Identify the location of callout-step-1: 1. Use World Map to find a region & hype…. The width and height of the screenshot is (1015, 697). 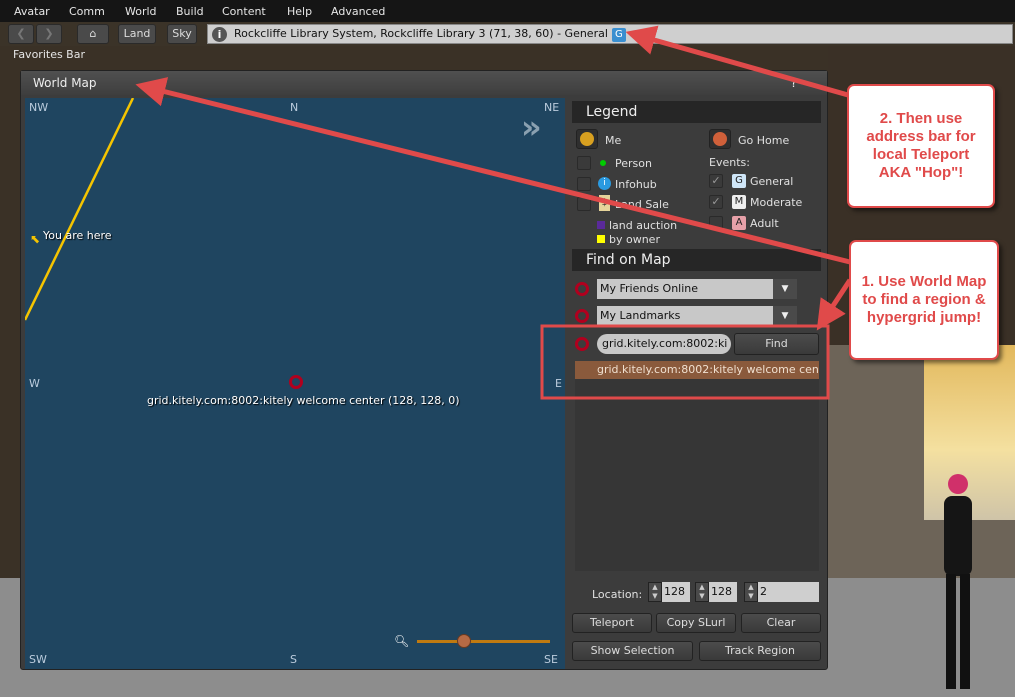
(924, 300).